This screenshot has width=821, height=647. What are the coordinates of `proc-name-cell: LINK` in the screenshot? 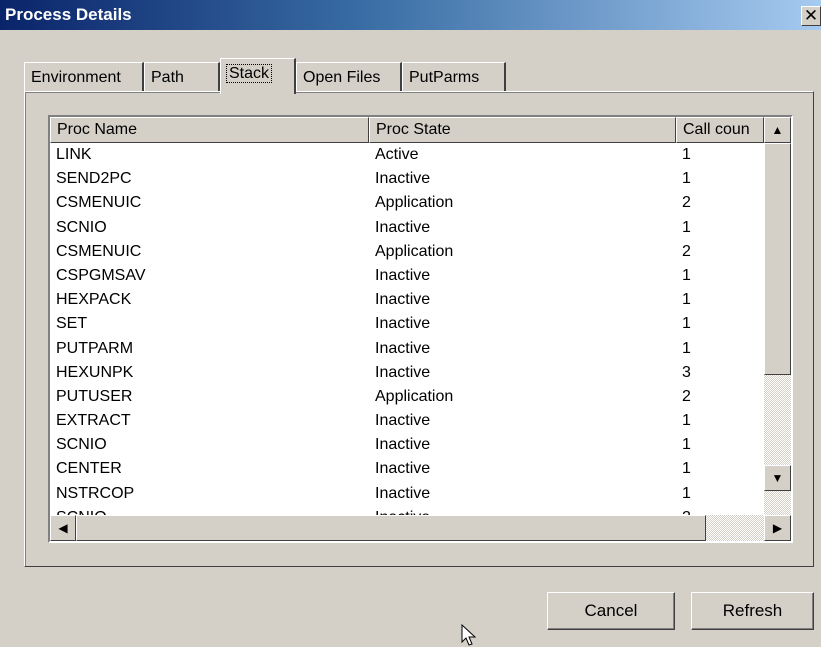 It's located at (74, 154).